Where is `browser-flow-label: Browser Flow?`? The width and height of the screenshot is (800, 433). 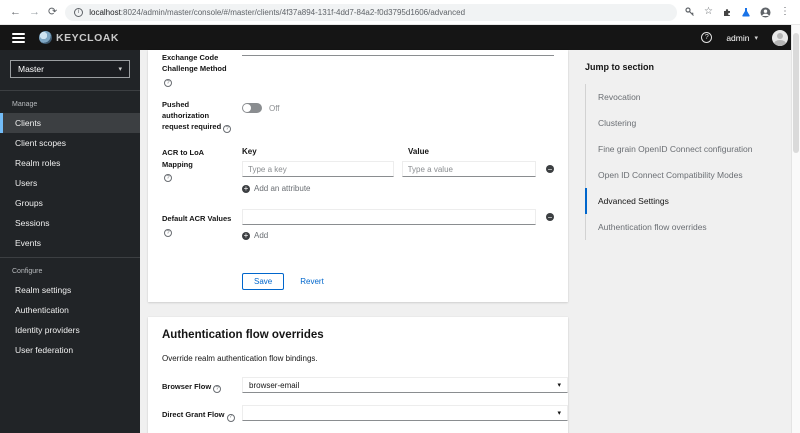 browser-flow-label: Browser Flow? is located at coordinates (202, 385).